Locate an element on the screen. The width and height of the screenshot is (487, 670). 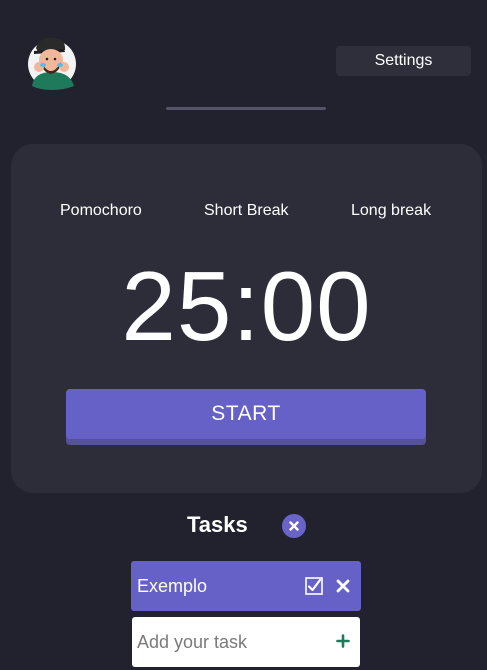
avatar is located at coordinates (52, 62).